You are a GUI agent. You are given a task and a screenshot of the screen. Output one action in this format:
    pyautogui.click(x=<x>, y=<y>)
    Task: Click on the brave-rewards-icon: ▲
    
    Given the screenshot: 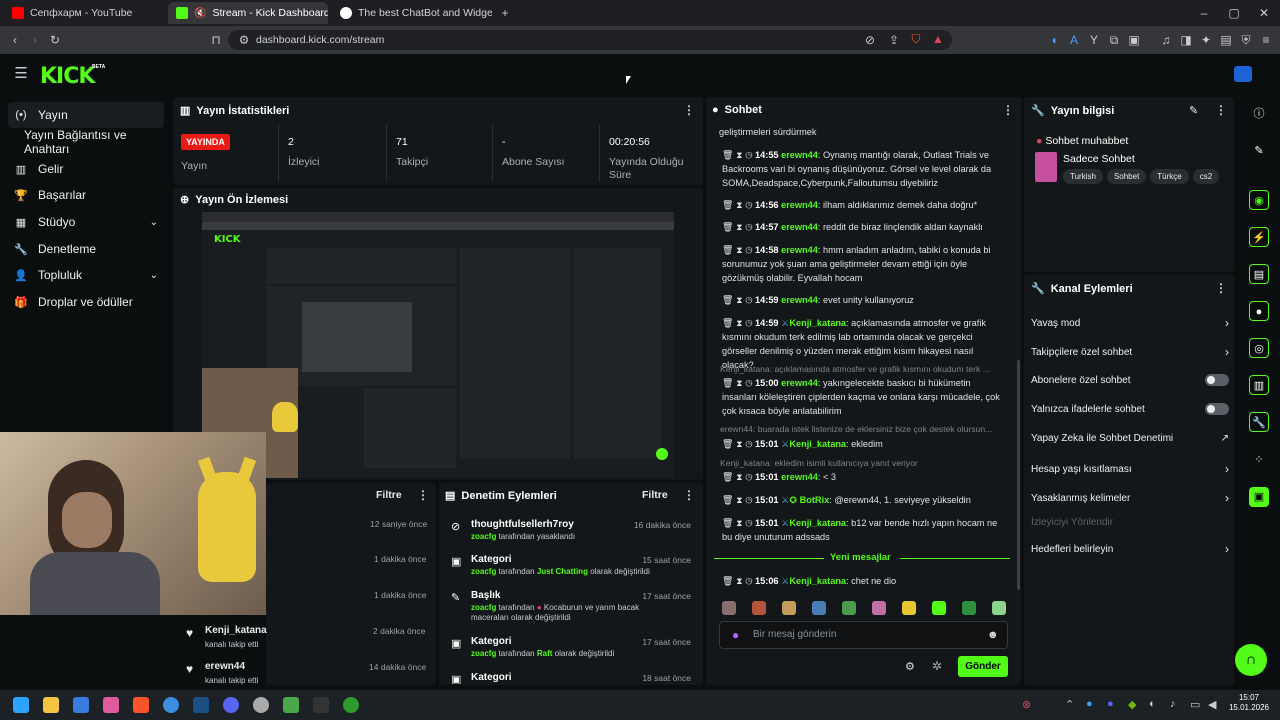 What is the action you would take?
    pyautogui.click(x=938, y=39)
    